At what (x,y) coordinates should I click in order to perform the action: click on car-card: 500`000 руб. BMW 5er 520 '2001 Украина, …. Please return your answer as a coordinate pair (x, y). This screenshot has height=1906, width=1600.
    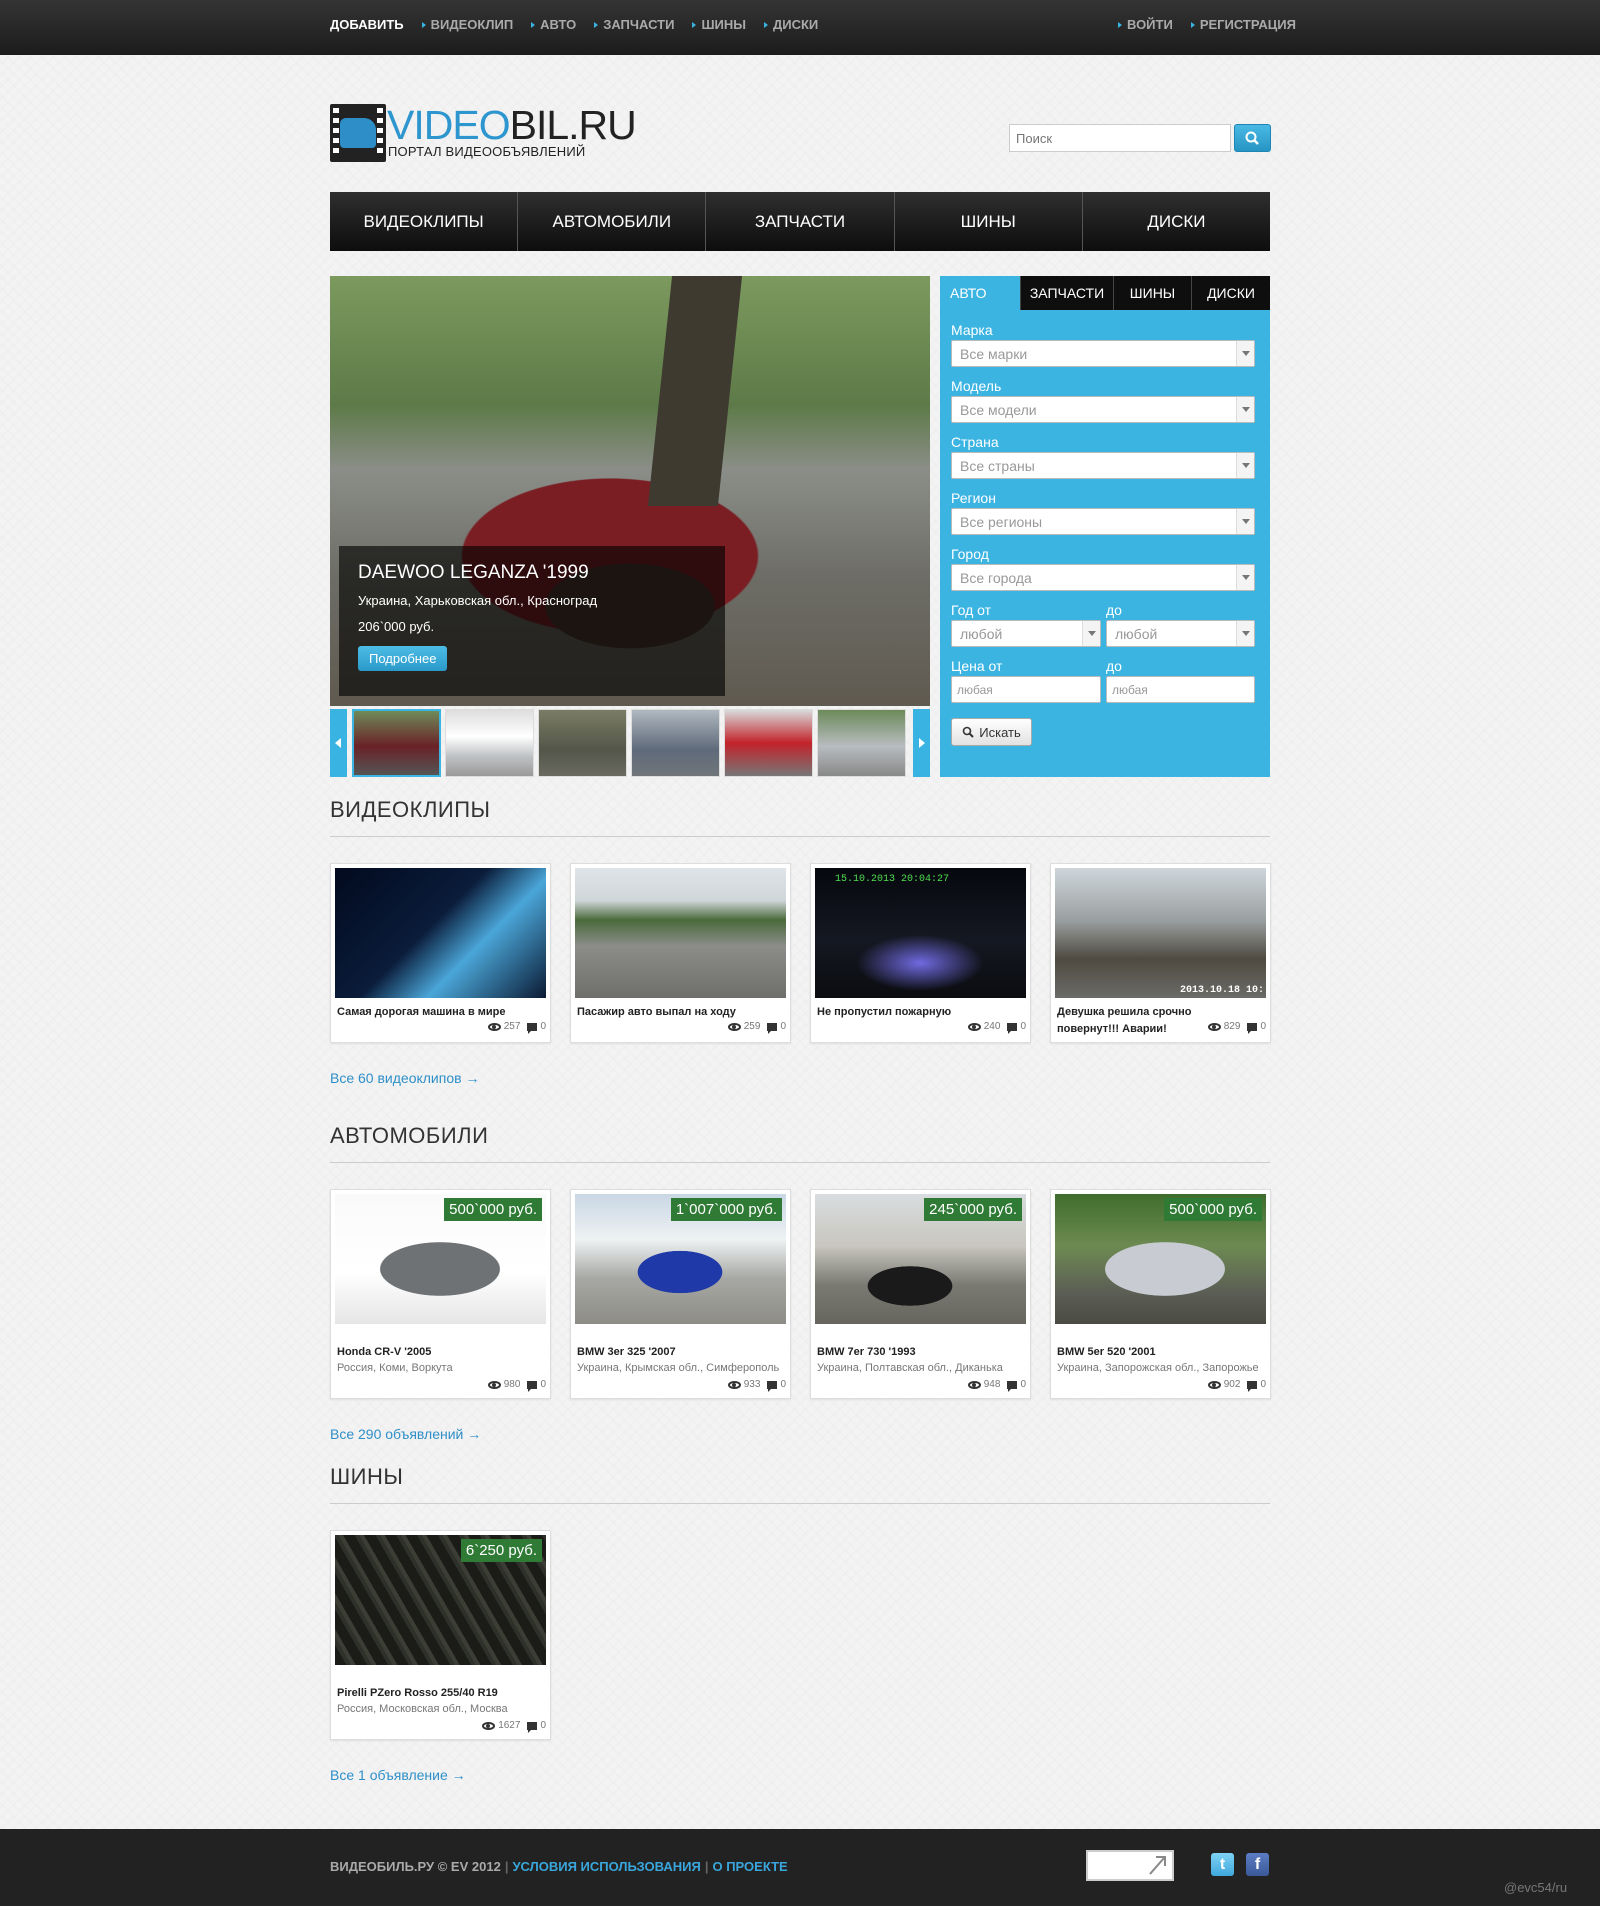
    Looking at the image, I should click on (1160, 1294).